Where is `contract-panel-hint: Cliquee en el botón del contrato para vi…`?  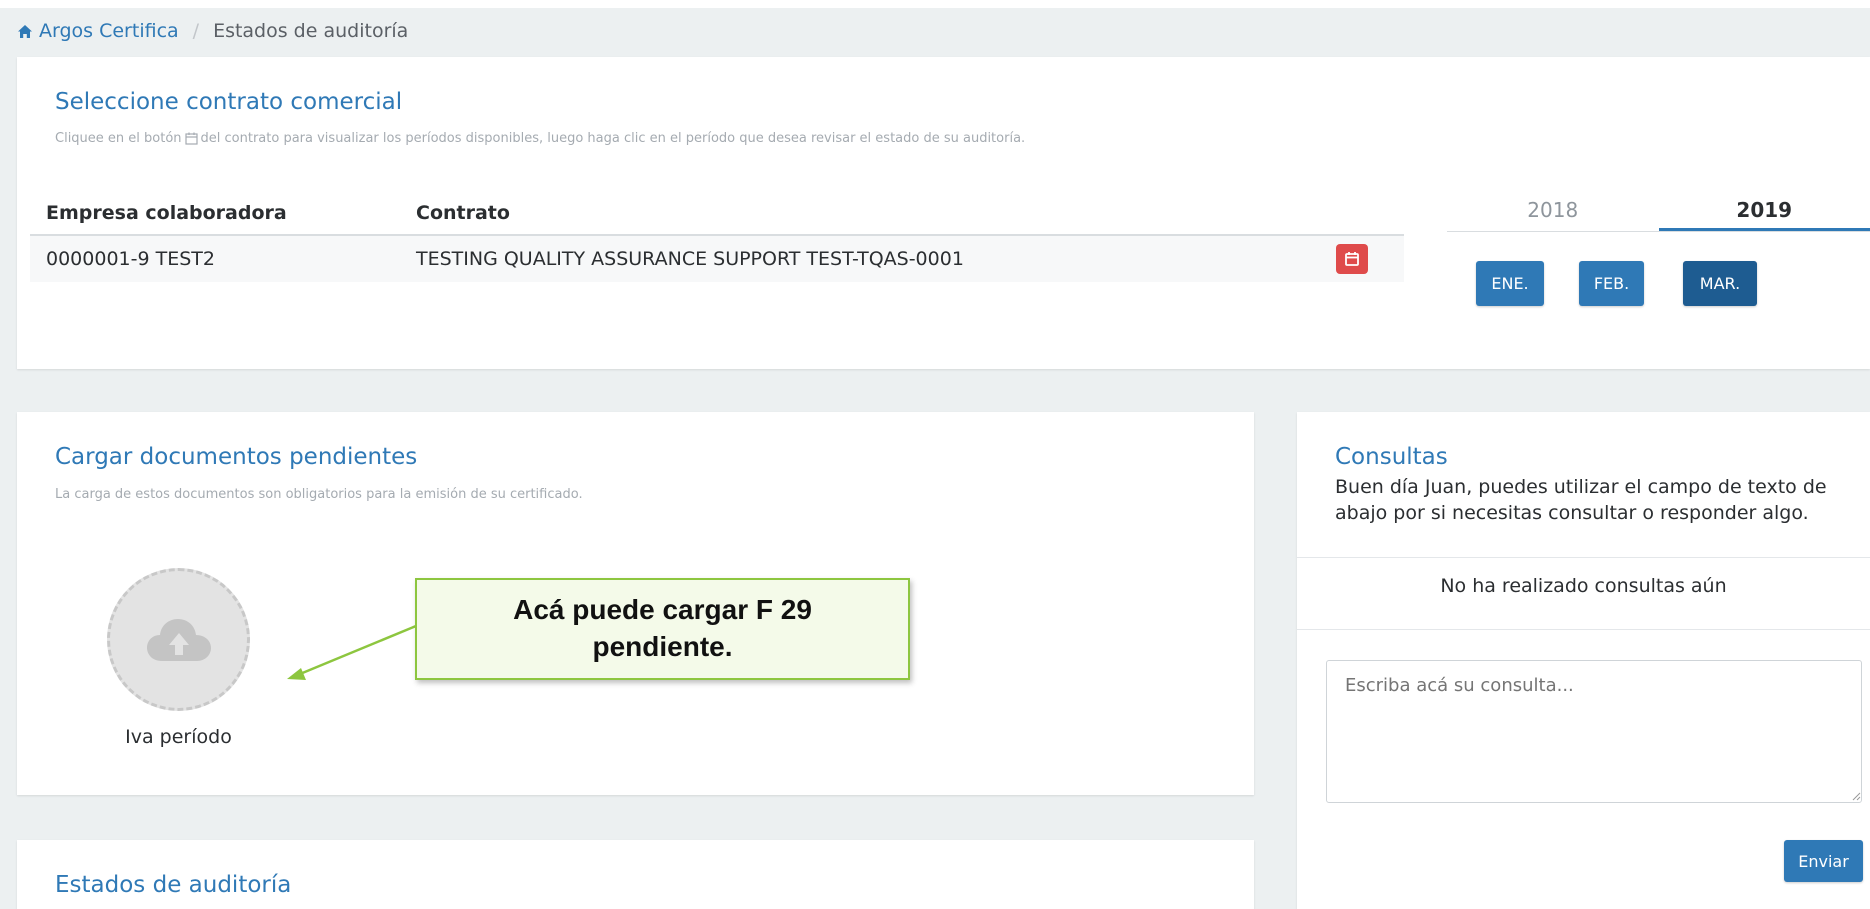
contract-panel-hint: Cliquee en el botón del contrato para vi… is located at coordinates (540, 138).